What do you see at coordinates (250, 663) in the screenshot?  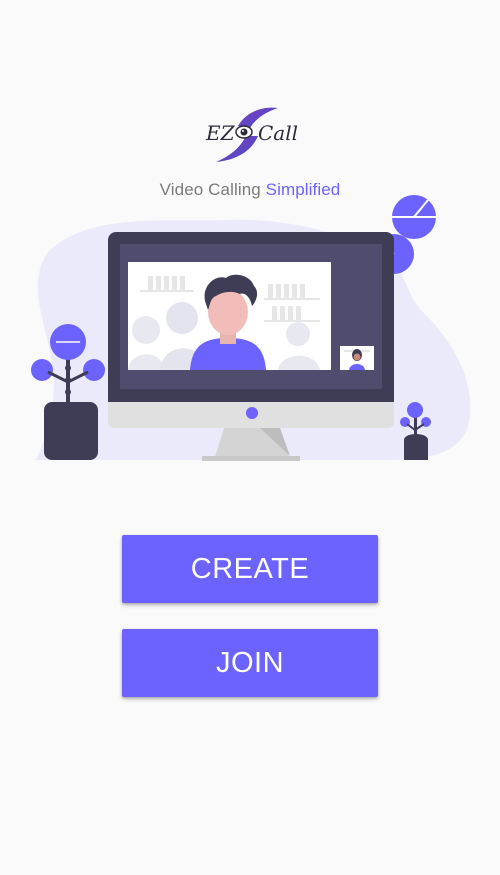 I see `join-button: JOIN` at bounding box center [250, 663].